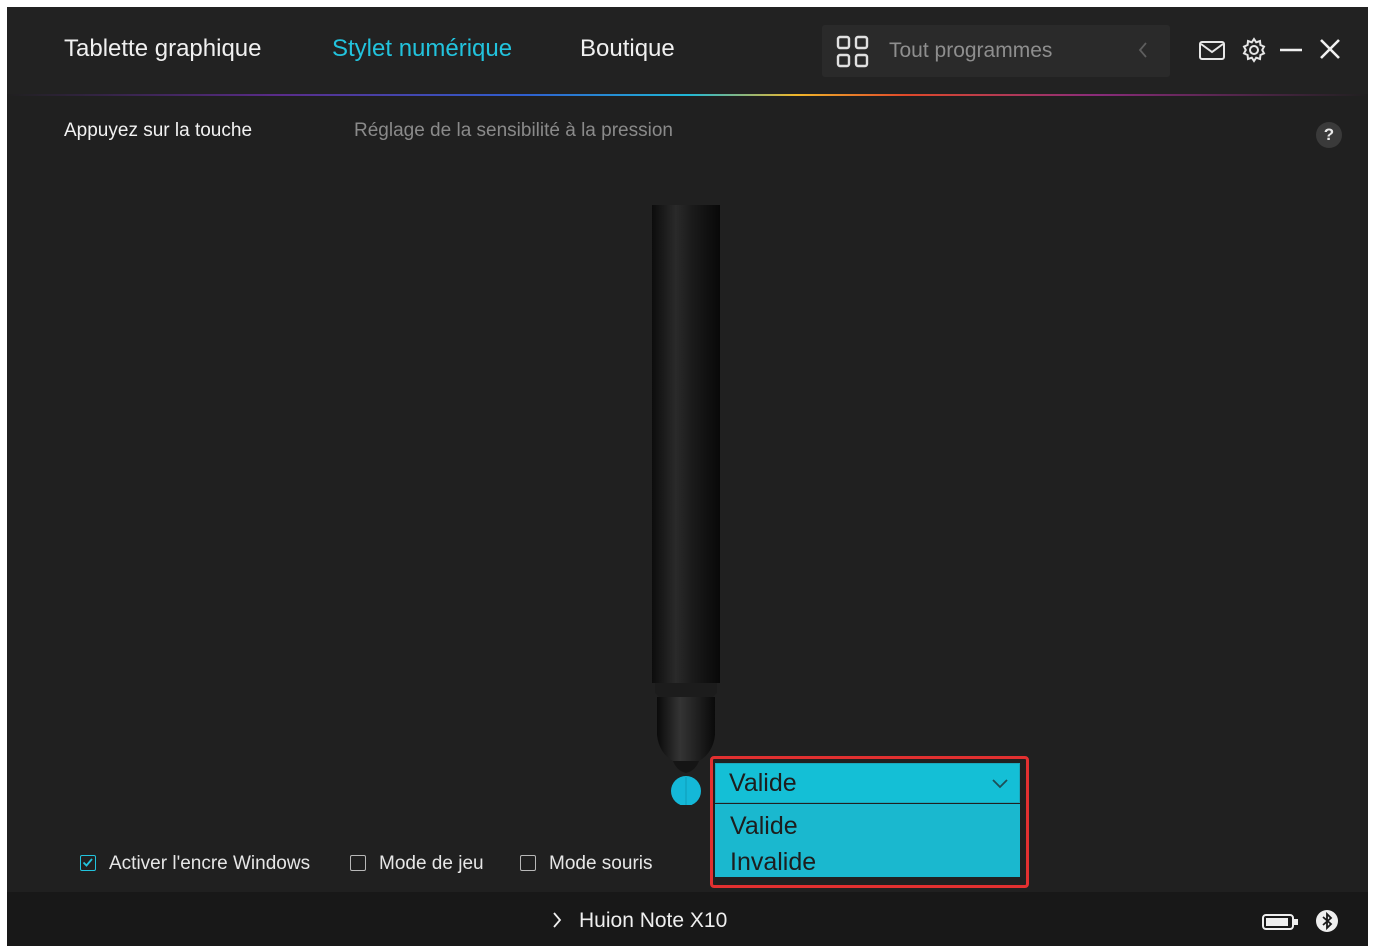 This screenshot has height=946, width=1373. What do you see at coordinates (1000, 783) in the screenshot?
I see `chevron-down-icon` at bounding box center [1000, 783].